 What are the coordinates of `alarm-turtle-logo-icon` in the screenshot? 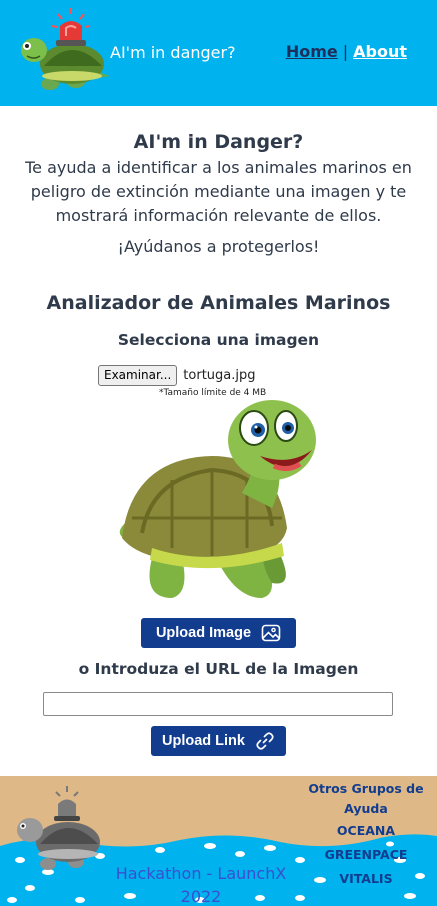 It's located at (63, 49).